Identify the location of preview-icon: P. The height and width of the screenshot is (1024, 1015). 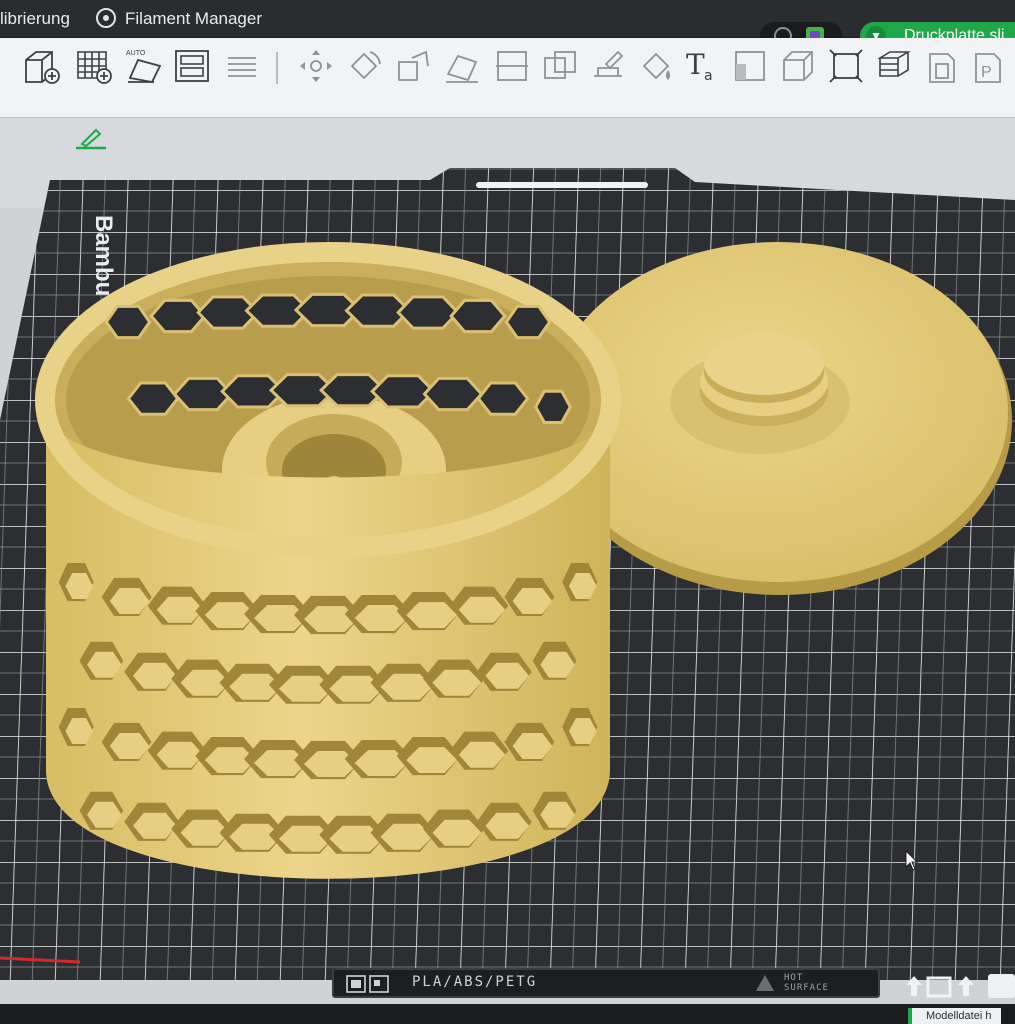
(988, 66).